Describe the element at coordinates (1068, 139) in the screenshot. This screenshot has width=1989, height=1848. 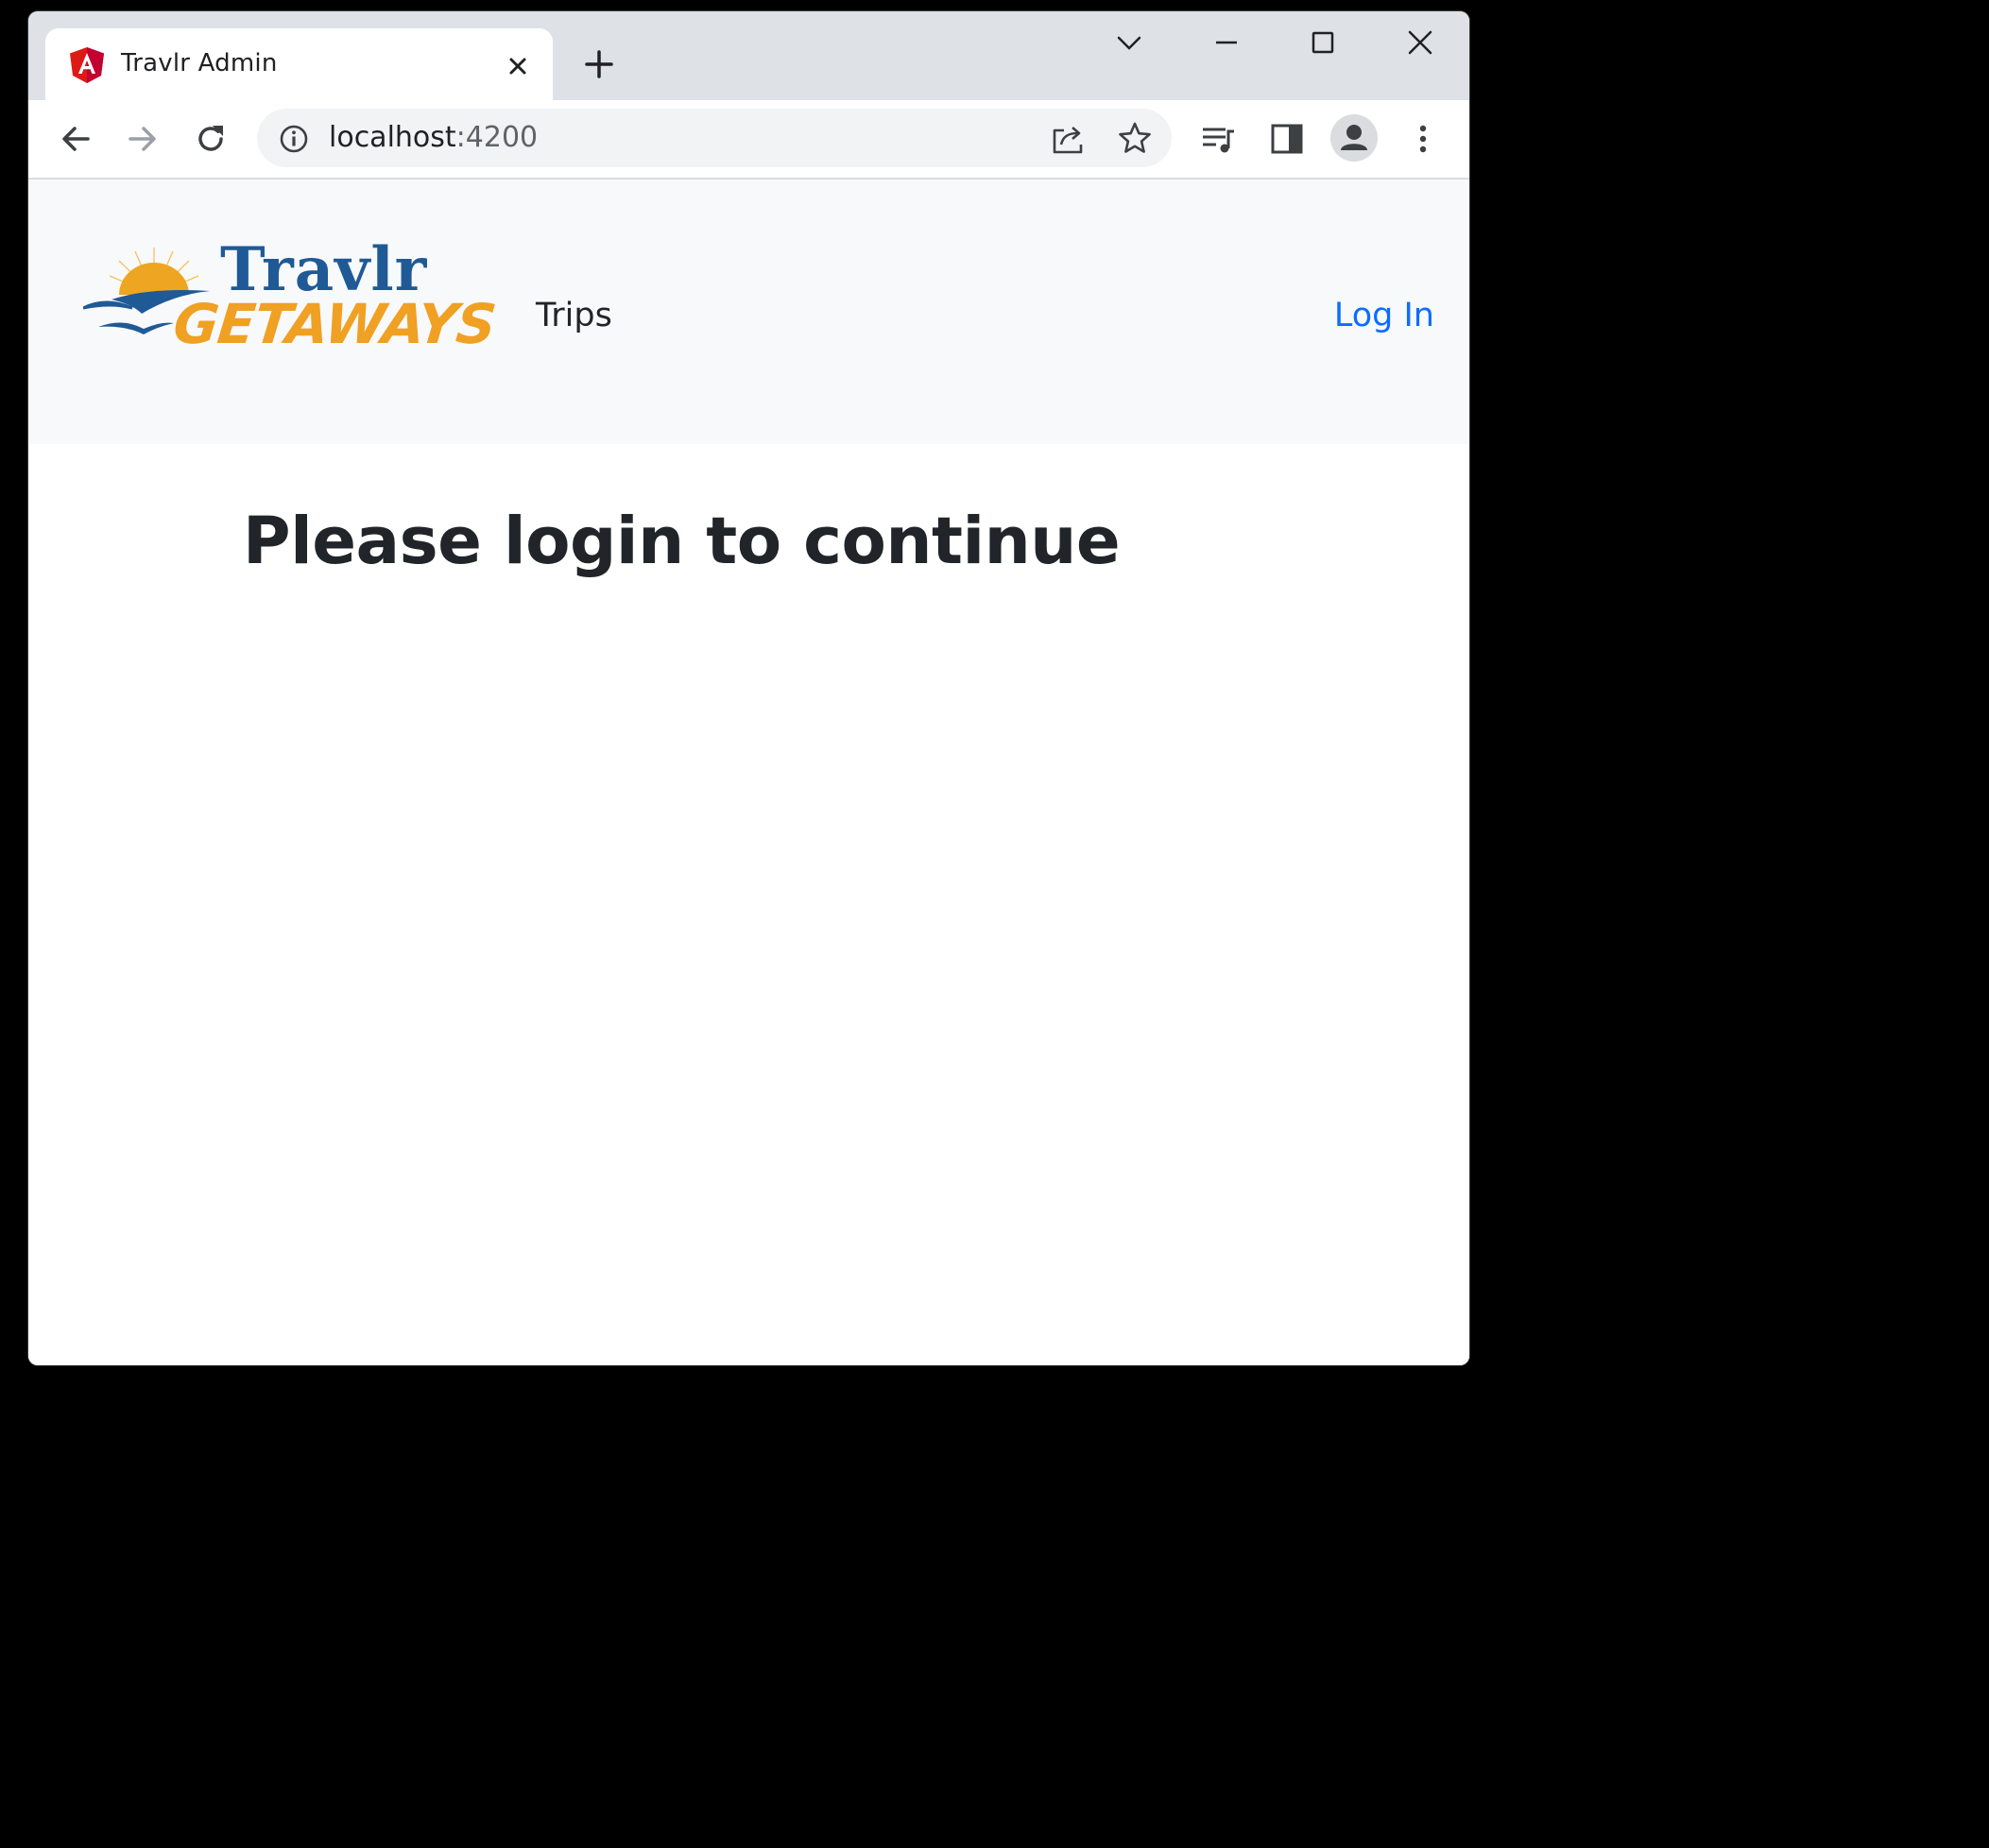
I see `share-icon` at that location.